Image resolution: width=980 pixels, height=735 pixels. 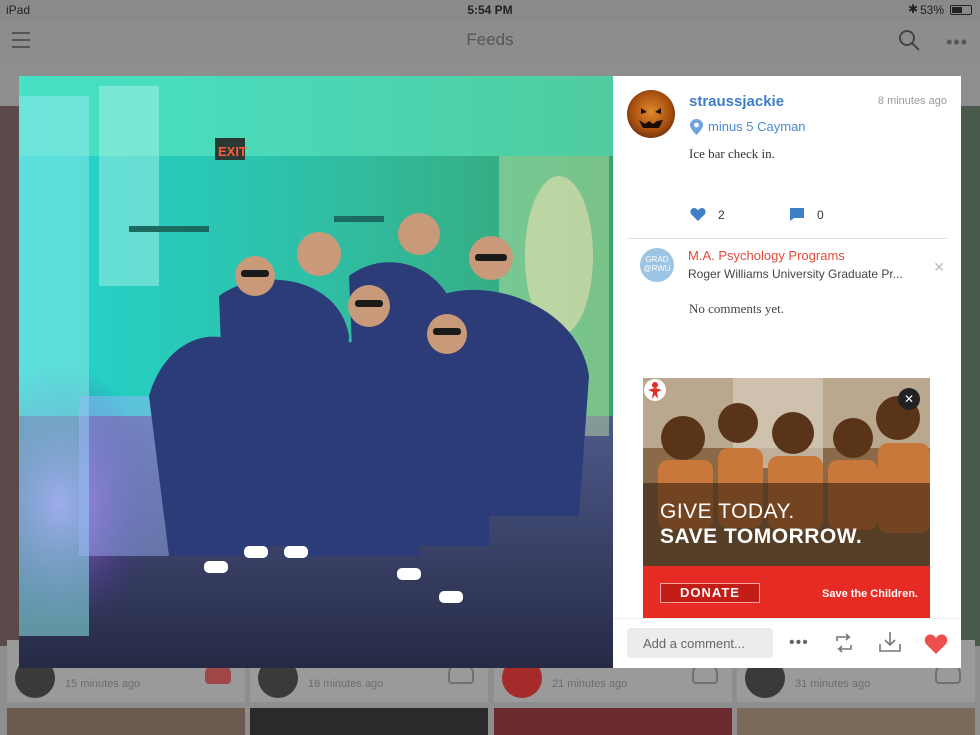 I want to click on like-count: 2, so click(x=721, y=215).